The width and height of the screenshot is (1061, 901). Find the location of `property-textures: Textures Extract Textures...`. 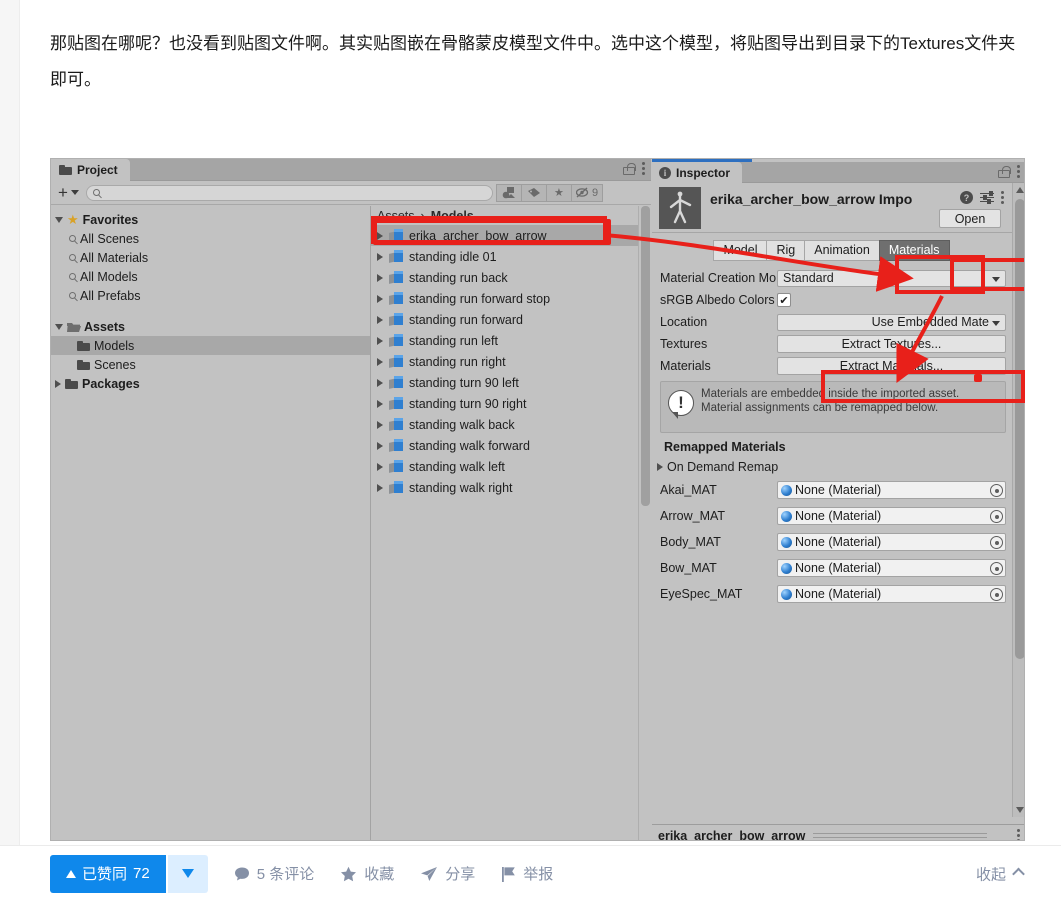

property-textures: Textures Extract Textures... is located at coordinates (832, 344).